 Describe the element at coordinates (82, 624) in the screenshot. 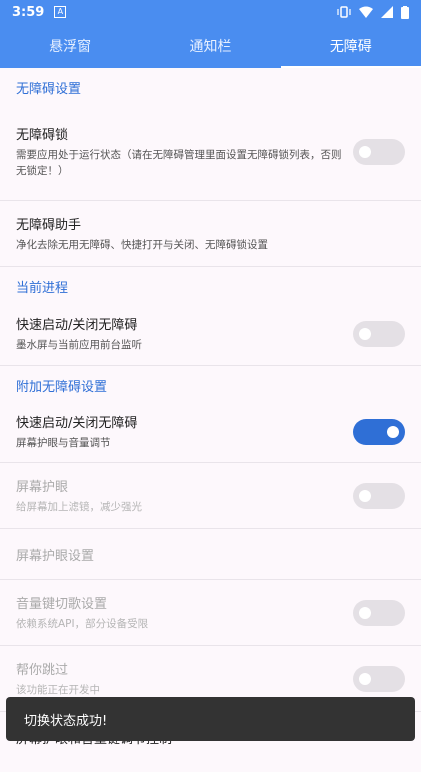

I see `setting-subtitle: 依赖系统API，部分设备受限` at that location.